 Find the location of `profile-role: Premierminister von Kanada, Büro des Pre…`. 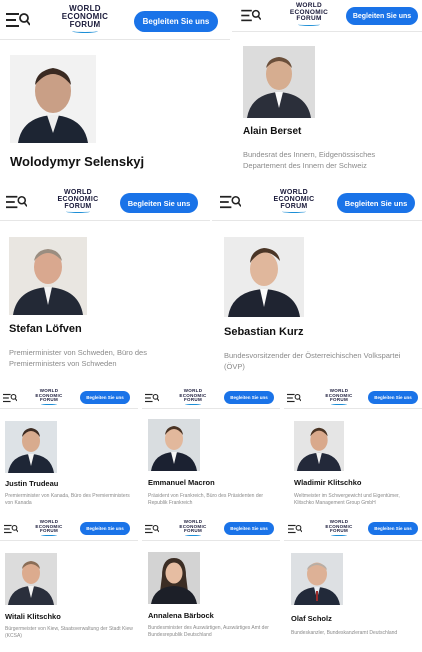

profile-role: Premierminister von Kanada, Büro des Pre… is located at coordinates (67, 500).